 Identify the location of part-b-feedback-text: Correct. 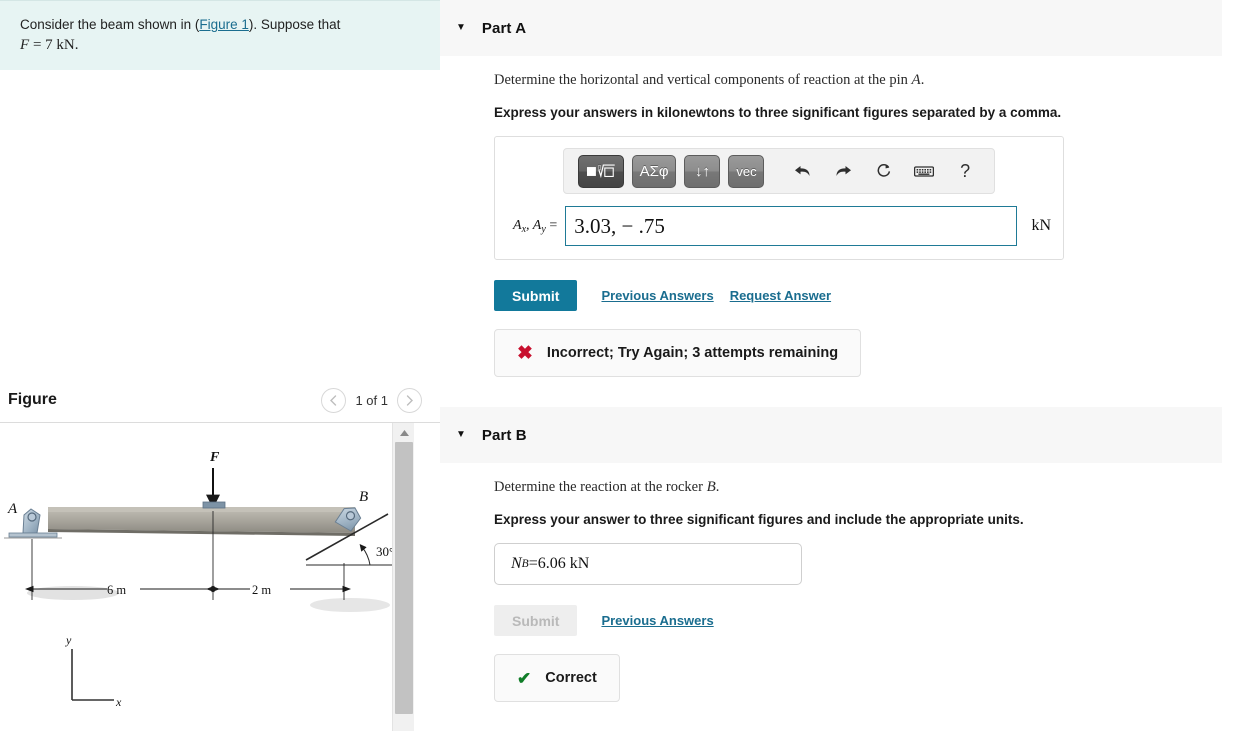
(571, 678).